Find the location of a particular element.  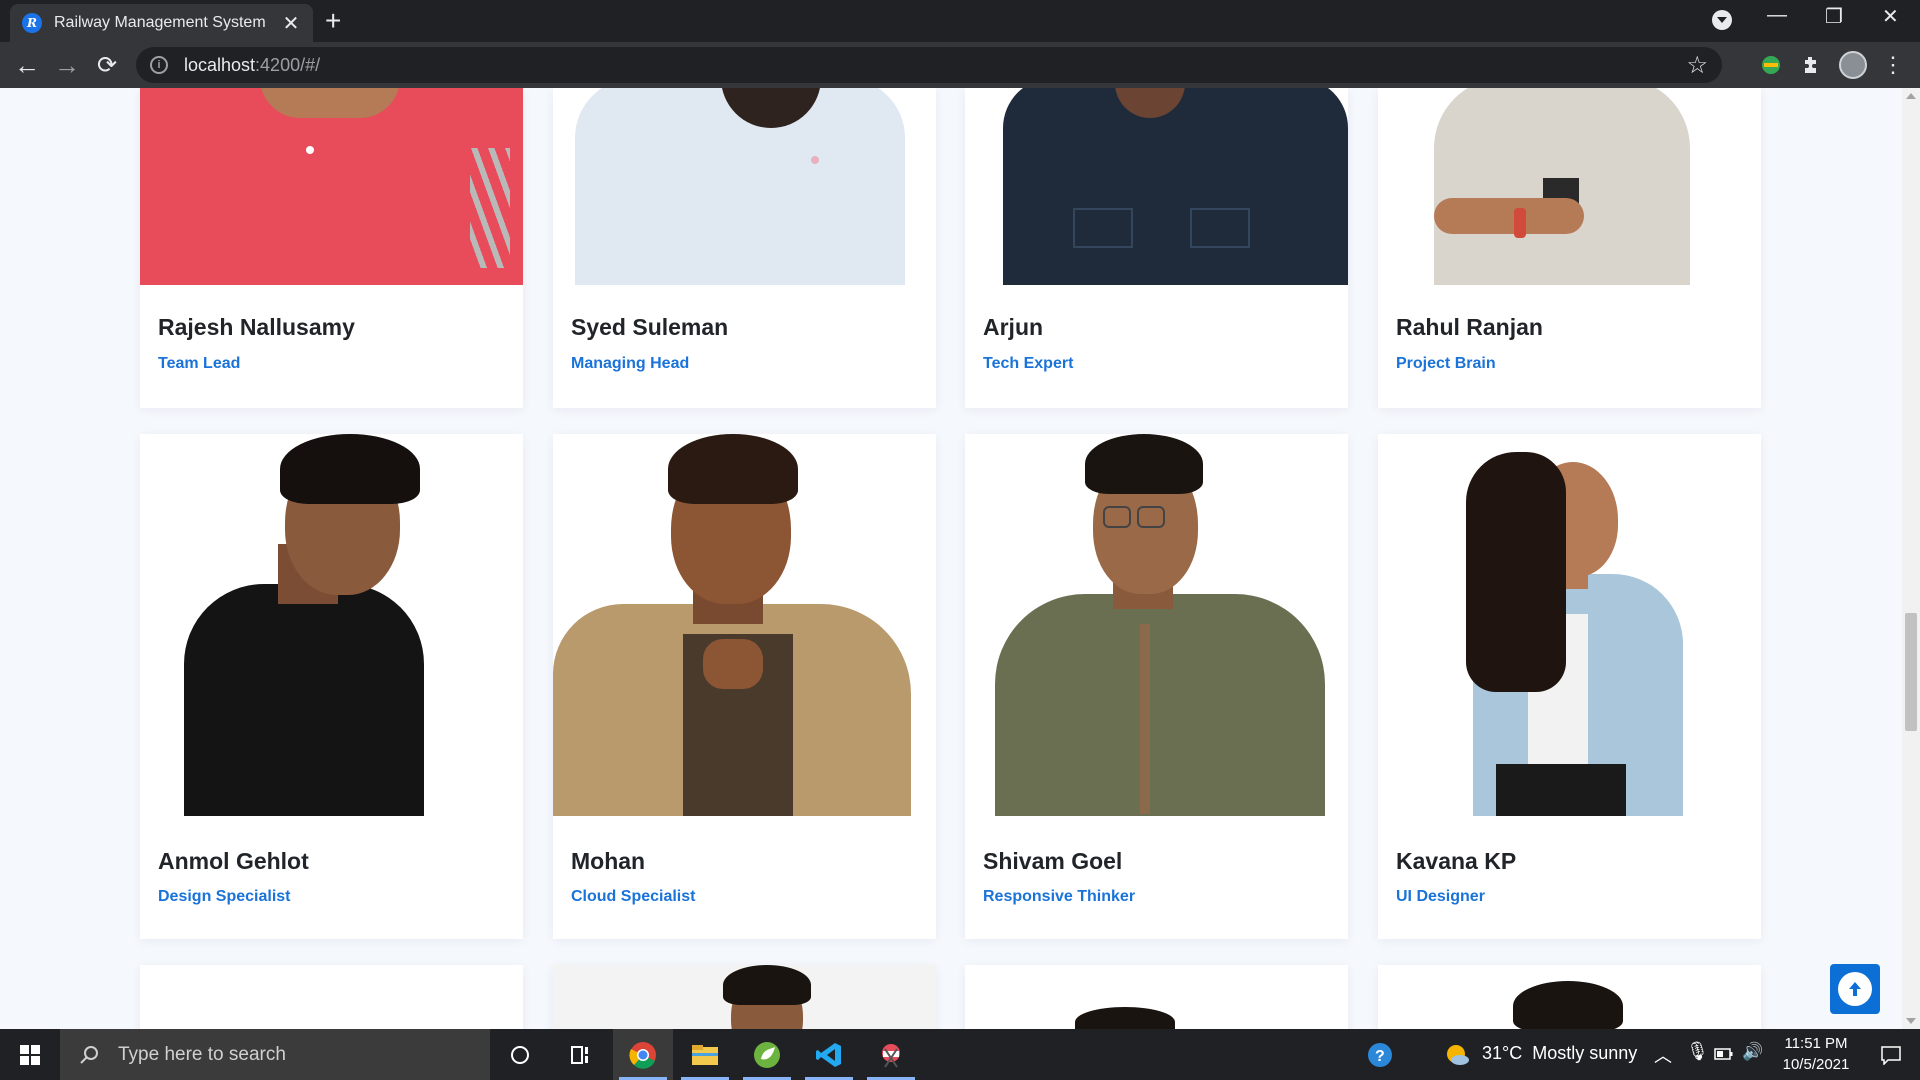

menu-kebab-icon: ⋮ is located at coordinates (1893, 65).